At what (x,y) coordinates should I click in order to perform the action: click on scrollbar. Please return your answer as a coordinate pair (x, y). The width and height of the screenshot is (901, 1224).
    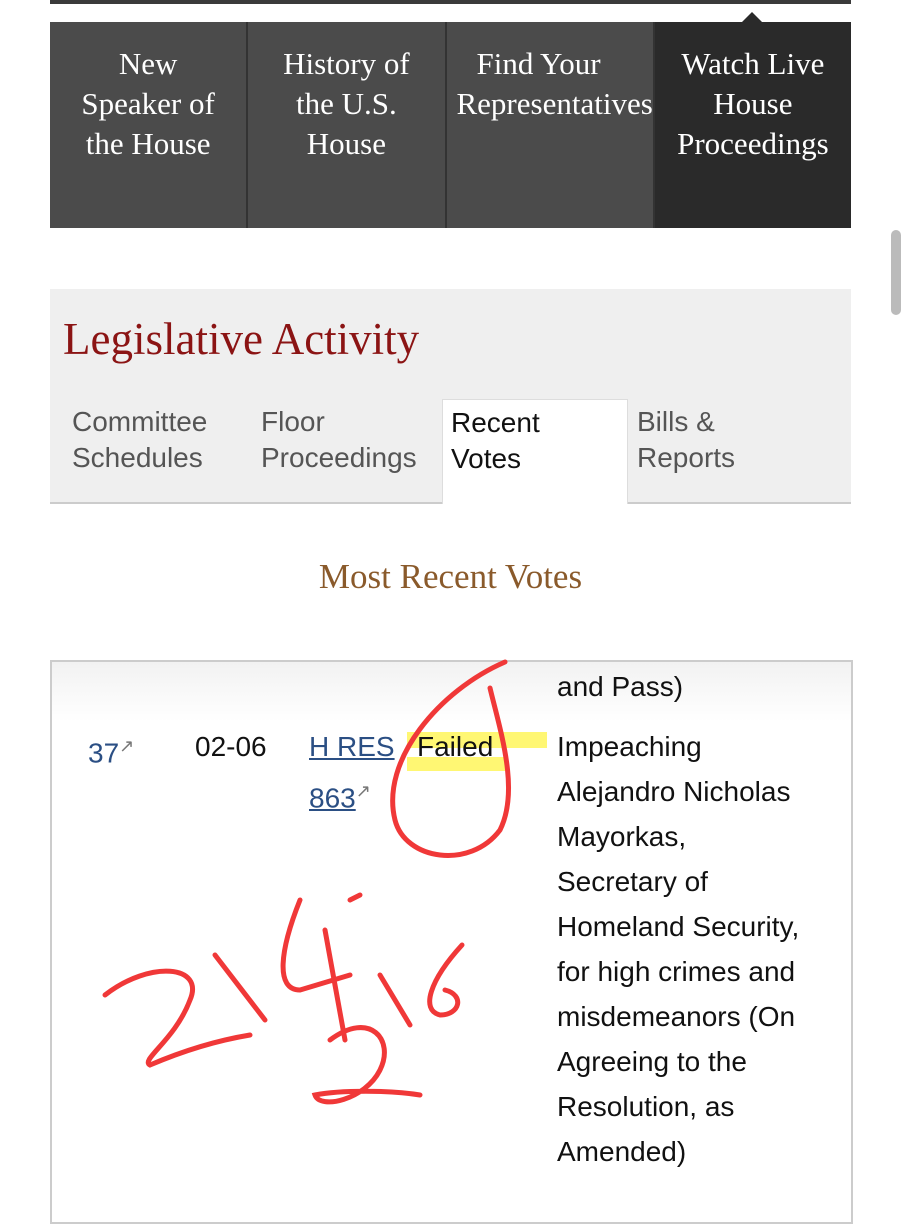
    Looking at the image, I should click on (896, 272).